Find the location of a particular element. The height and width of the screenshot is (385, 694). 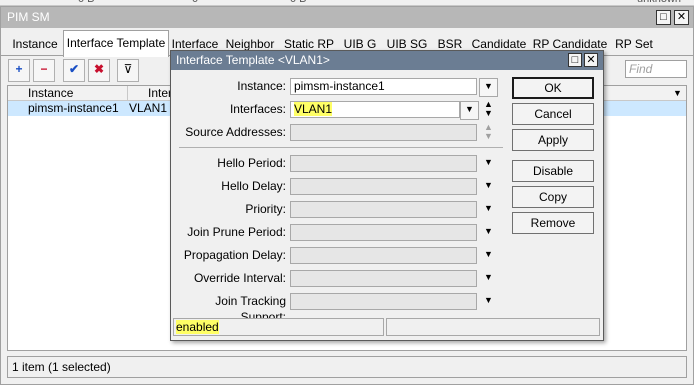

cancel-button: Cancel is located at coordinates (553, 114).